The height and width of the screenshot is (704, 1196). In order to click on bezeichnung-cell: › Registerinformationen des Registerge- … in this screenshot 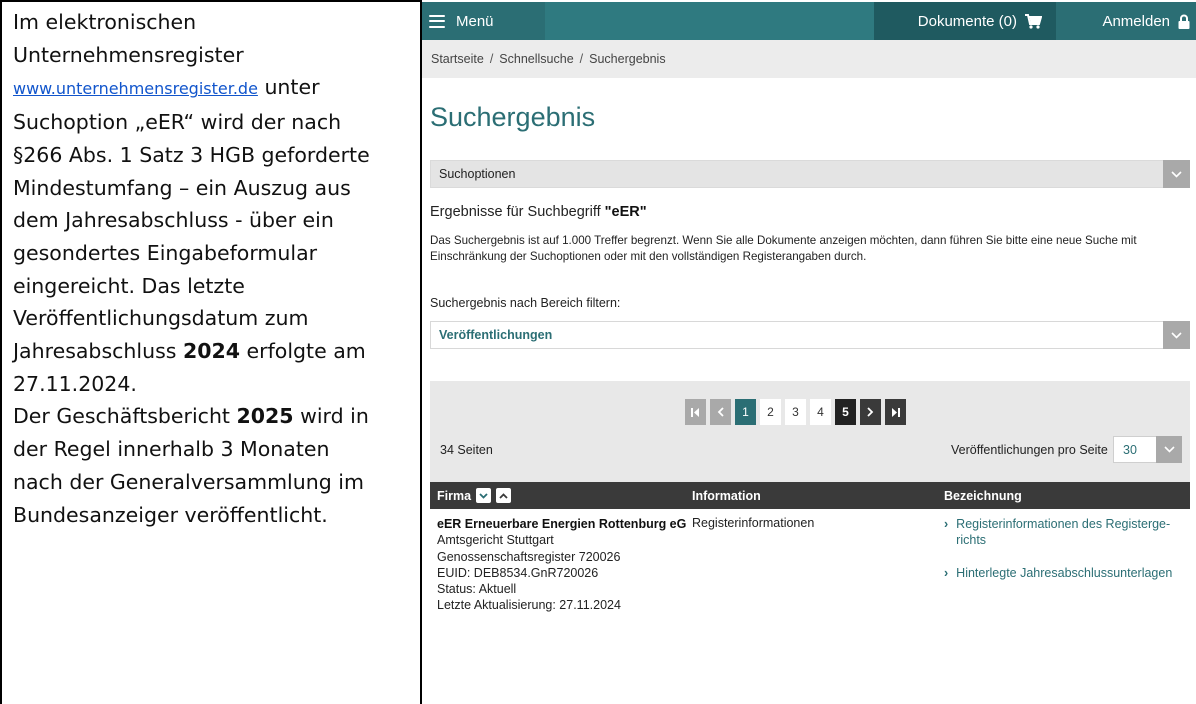, I will do `click(1064, 548)`.